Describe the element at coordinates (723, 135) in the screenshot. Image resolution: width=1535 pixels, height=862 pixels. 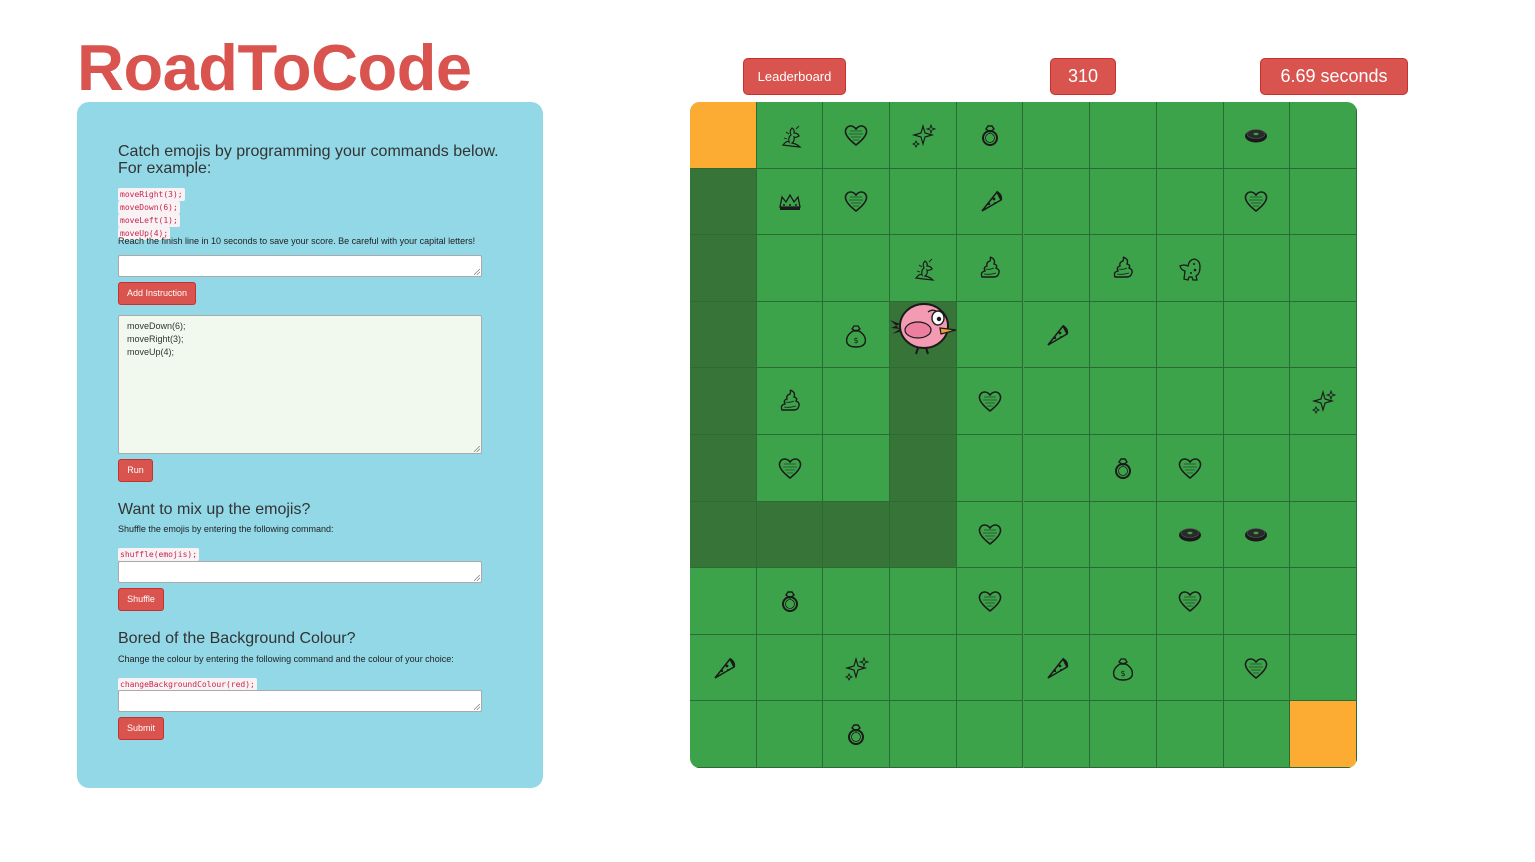
I see `start-cell` at that location.